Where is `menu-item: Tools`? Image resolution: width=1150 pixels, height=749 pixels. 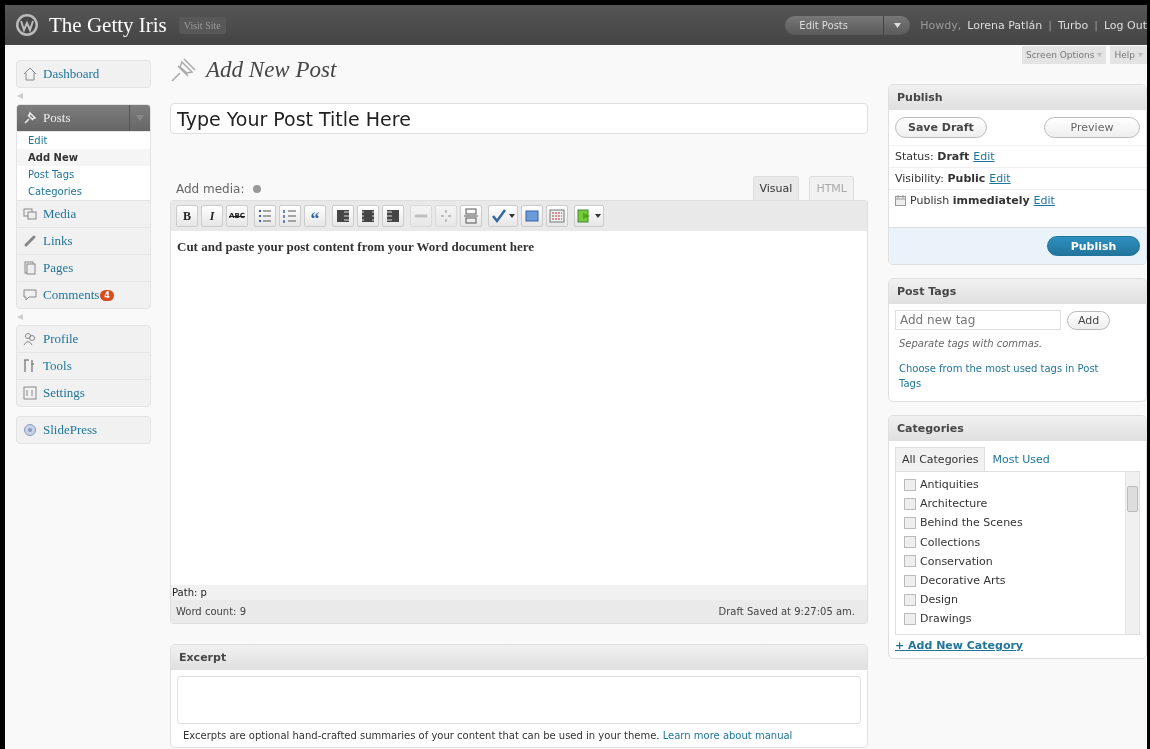 menu-item: Tools is located at coordinates (83, 366).